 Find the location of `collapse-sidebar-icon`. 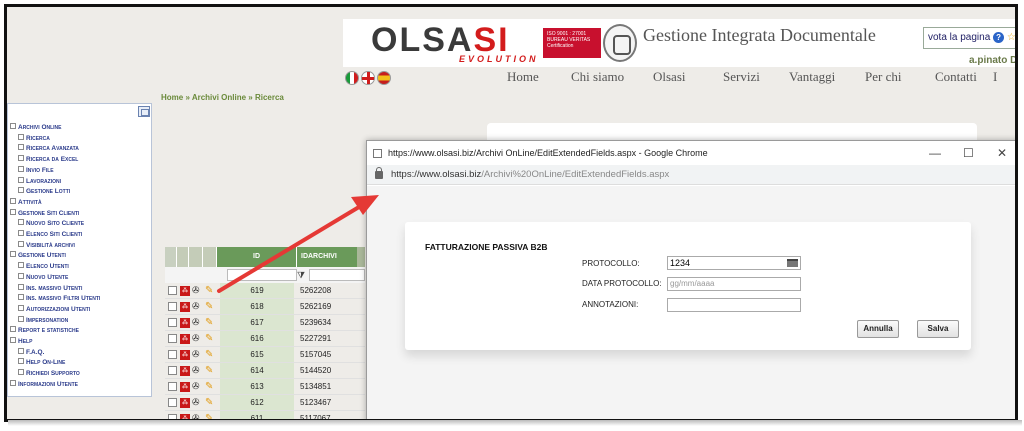

collapse-sidebar-icon is located at coordinates (144, 111).